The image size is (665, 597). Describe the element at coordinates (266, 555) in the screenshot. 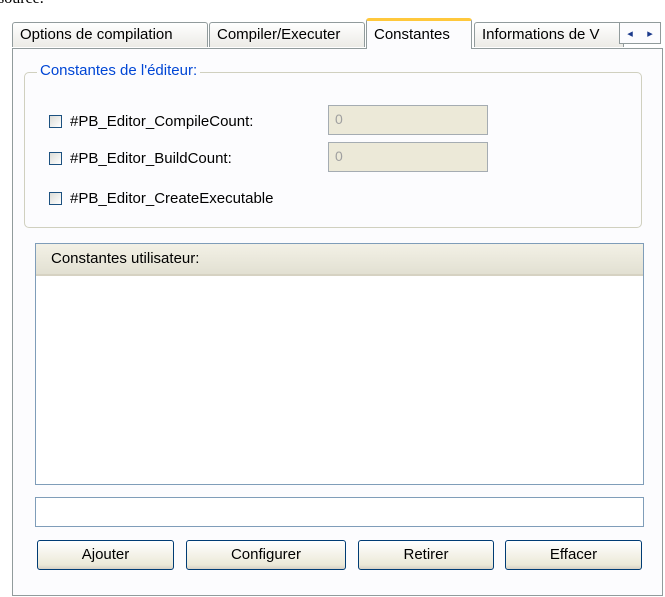

I see `configure-button: Configurer` at that location.